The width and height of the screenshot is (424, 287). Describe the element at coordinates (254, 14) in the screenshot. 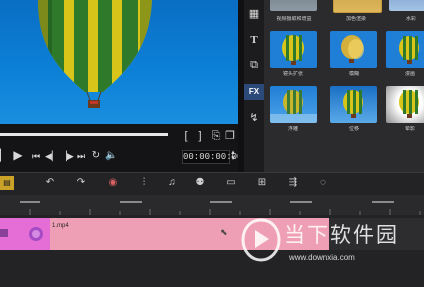

I see `media-icon: ▦` at that location.